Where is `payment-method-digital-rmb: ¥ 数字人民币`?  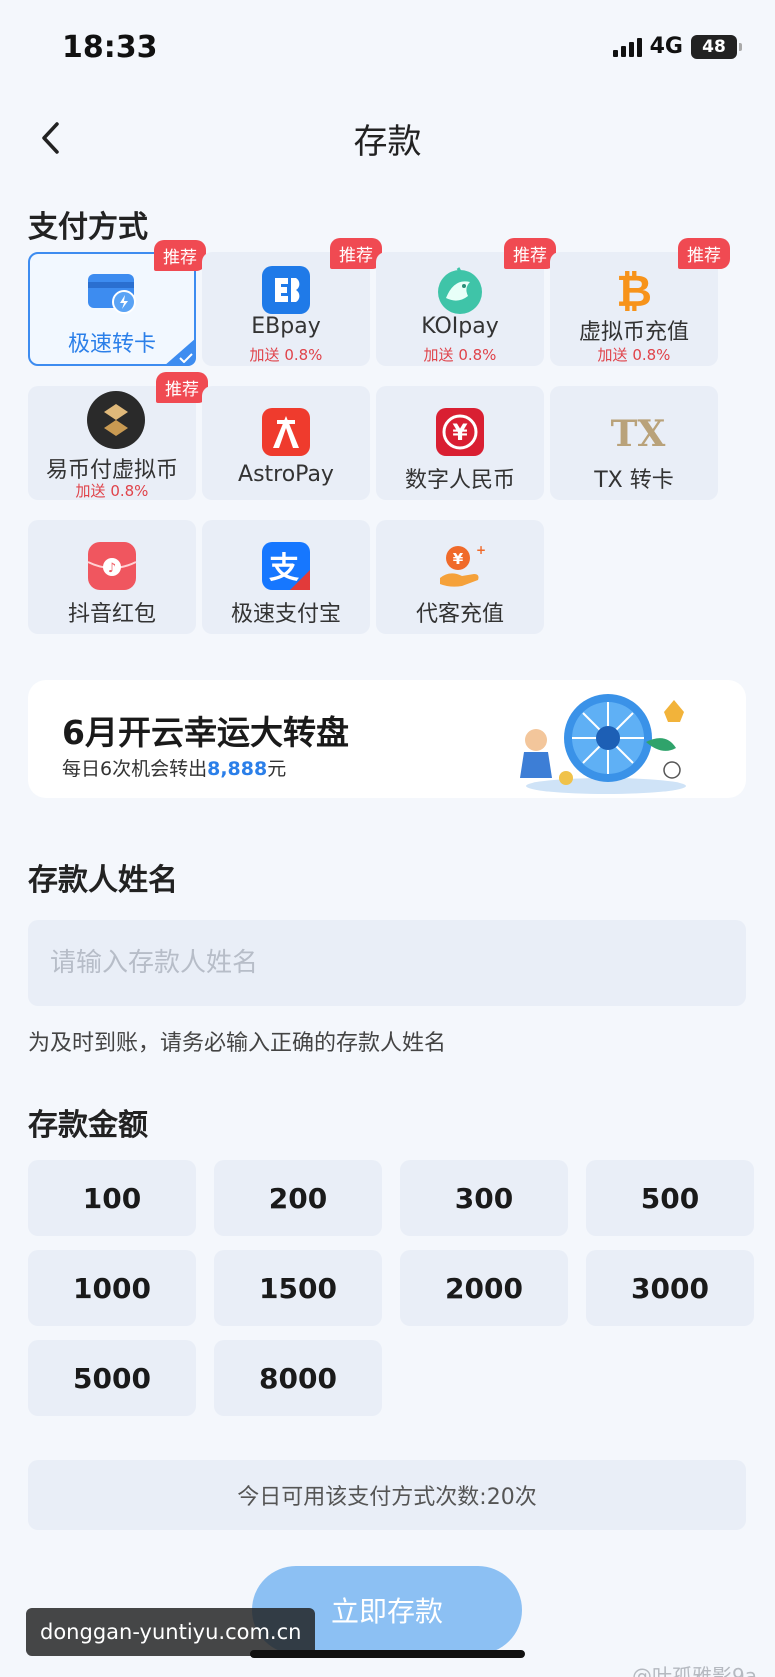
payment-method-digital-rmb: ¥ 数字人民币 is located at coordinates (460, 443).